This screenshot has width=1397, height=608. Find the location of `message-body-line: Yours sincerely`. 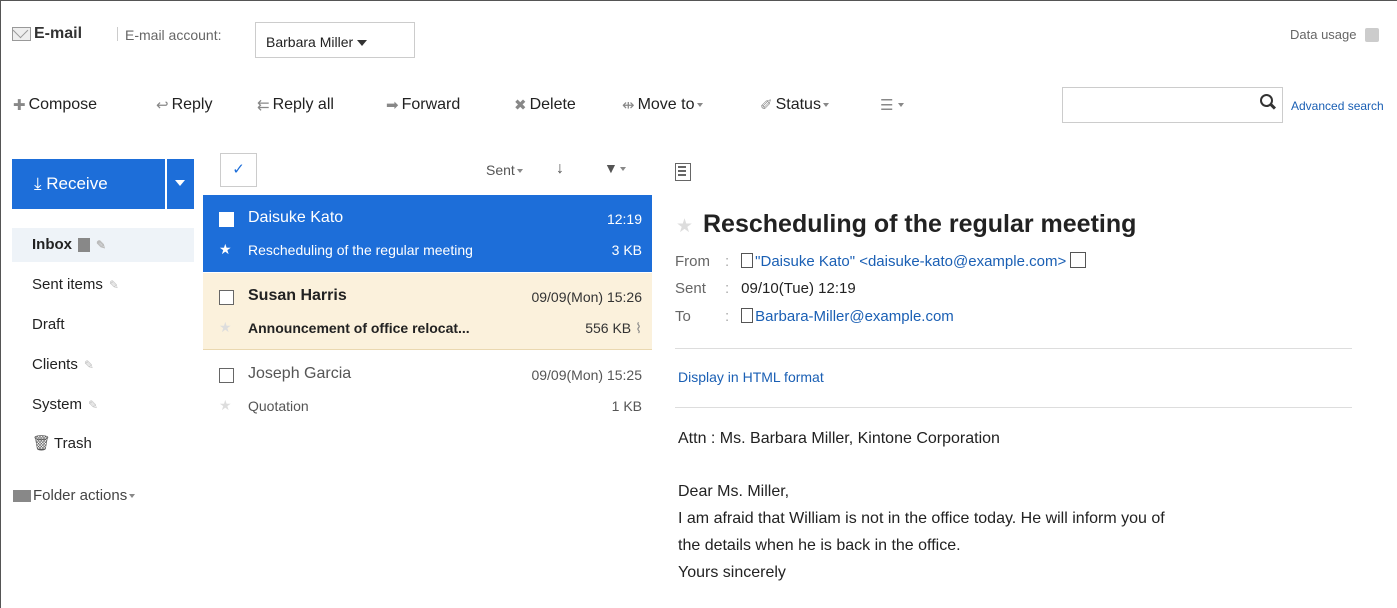

message-body-line: Yours sincerely is located at coordinates (732, 572).